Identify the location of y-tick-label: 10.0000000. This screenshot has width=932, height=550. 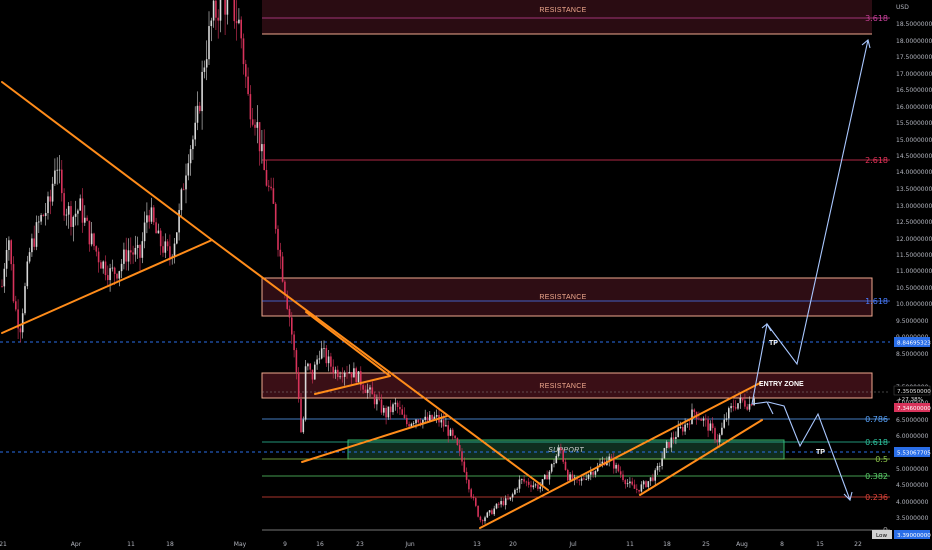
(914, 304).